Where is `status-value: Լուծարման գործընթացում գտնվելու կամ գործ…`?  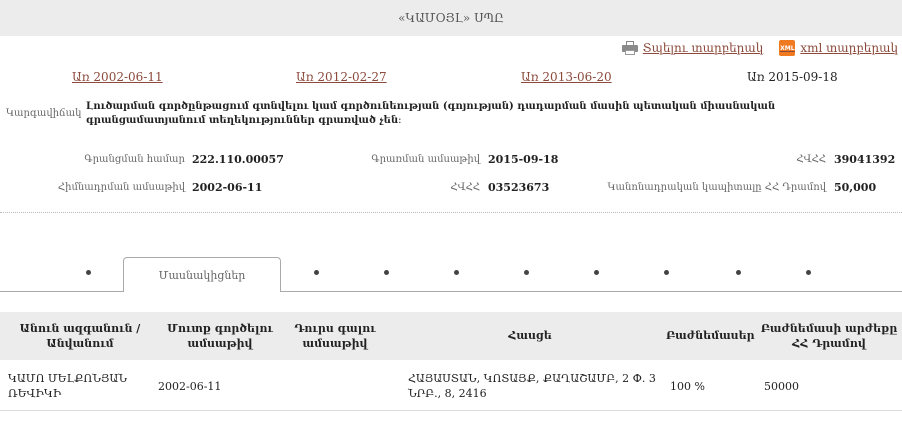
status-value: Լուծարման գործընթացում գտնվելու կամ գործ… is located at coordinates (431, 113).